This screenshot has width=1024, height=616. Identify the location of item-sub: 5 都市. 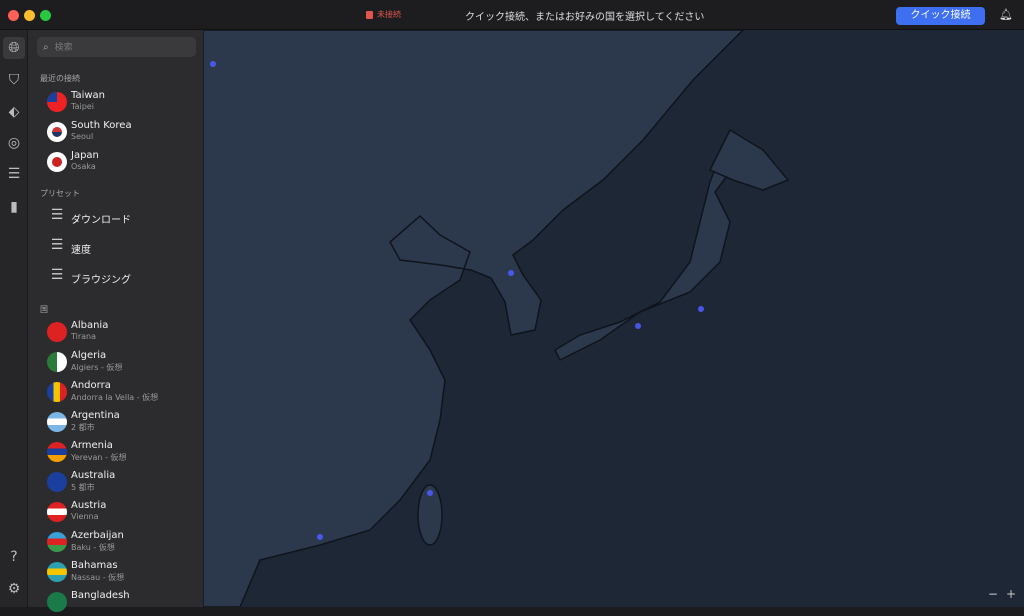
(83, 487).